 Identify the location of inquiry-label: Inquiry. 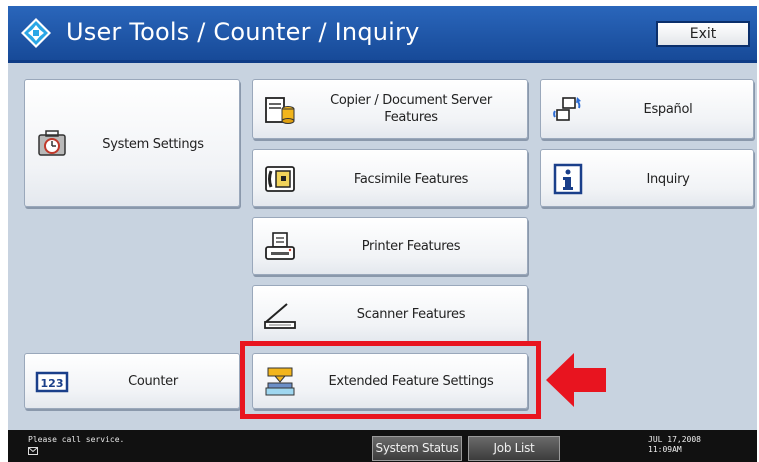
(668, 179).